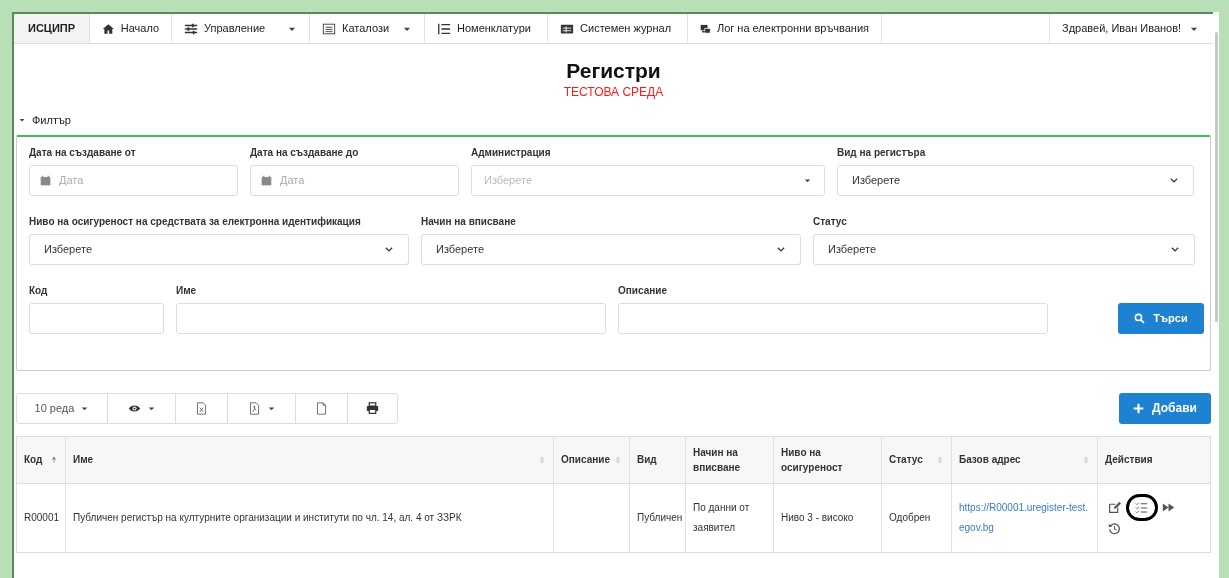 This screenshot has width=1229, height=578. What do you see at coordinates (729, 459) in the screenshot?
I see `column-header: Начин на вписване` at bounding box center [729, 459].